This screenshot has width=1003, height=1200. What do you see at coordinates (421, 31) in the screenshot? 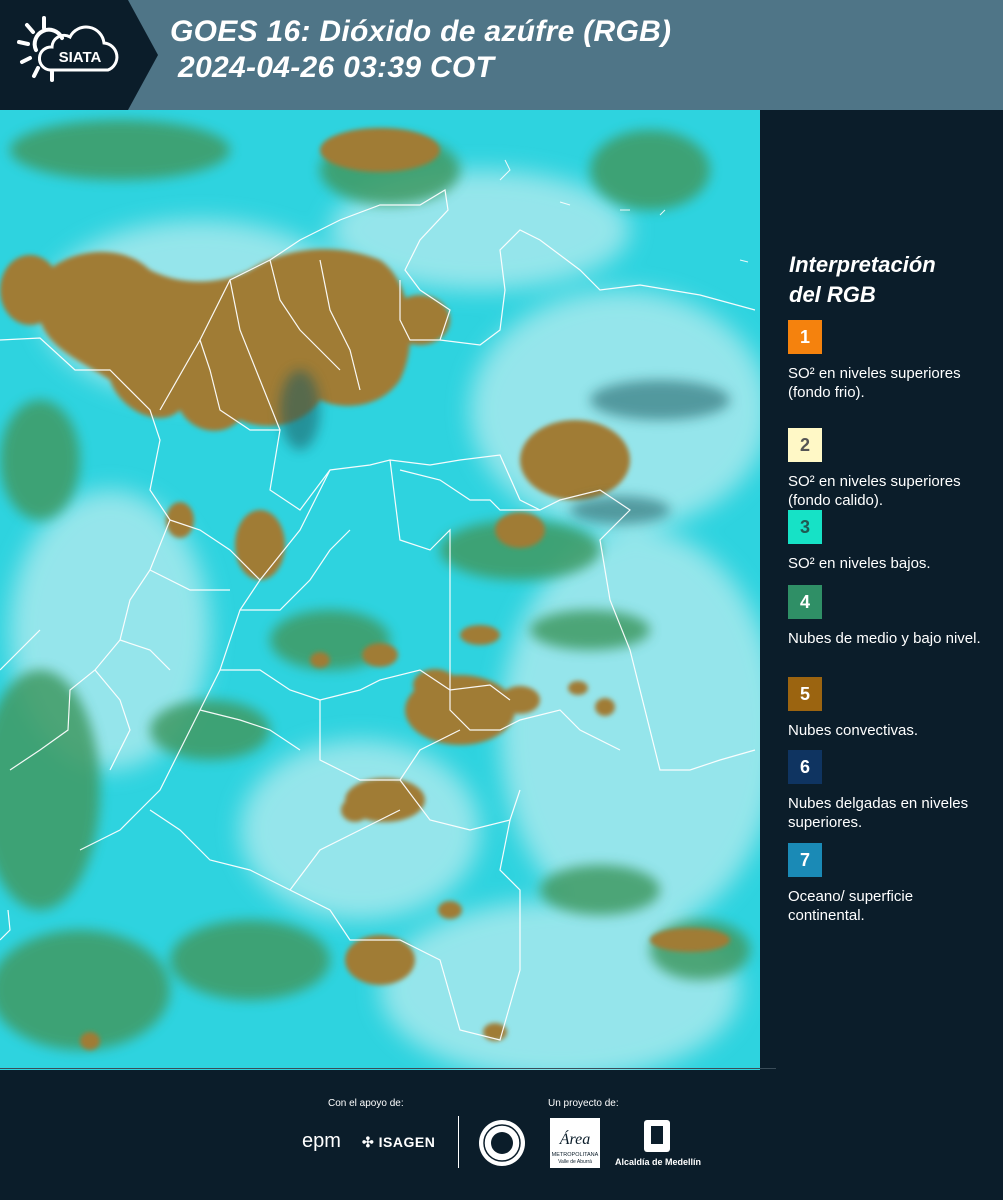
I see `title-product: GOES 16: Dióxido de azúfre (RGB)` at bounding box center [421, 31].